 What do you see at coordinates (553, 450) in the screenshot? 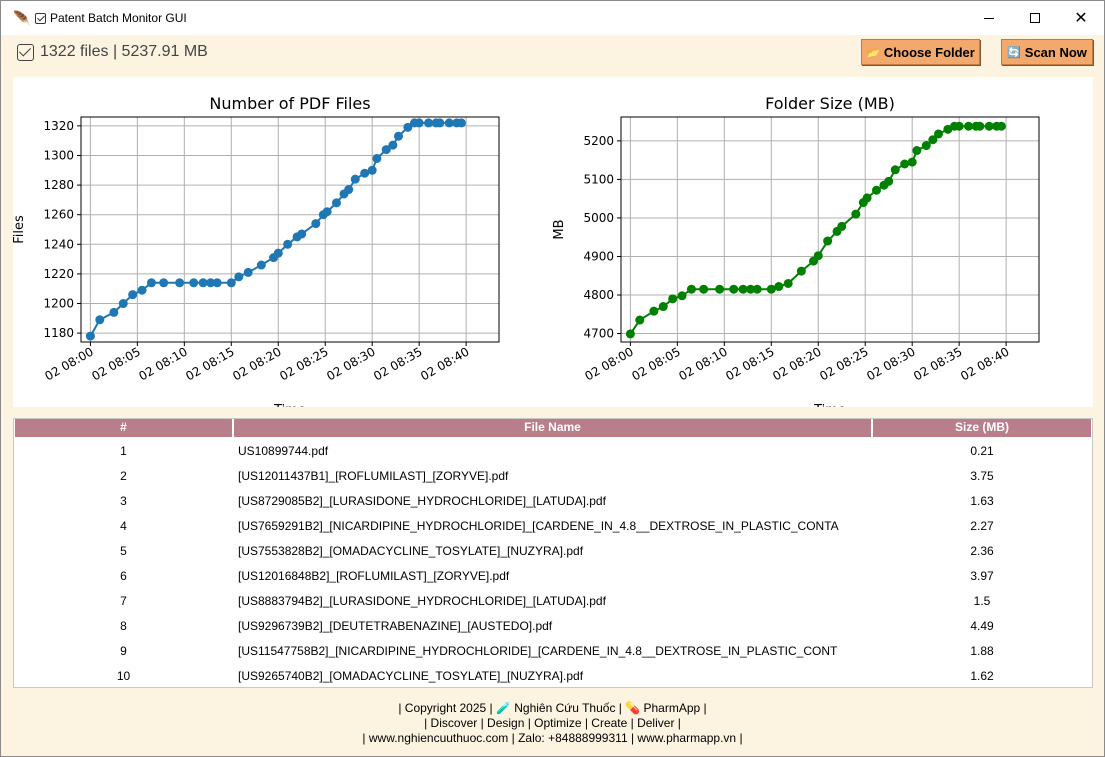
I see `table-row: 1 US10899744.pdf 0.21` at bounding box center [553, 450].